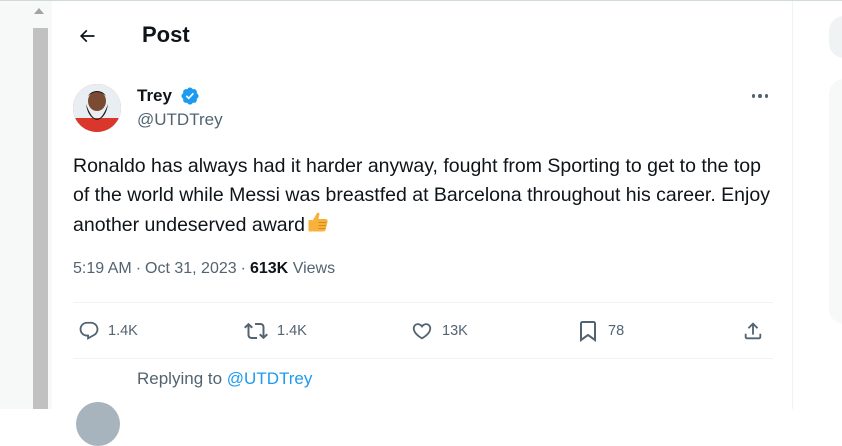  I want to click on views-count: 613K, so click(269, 268).